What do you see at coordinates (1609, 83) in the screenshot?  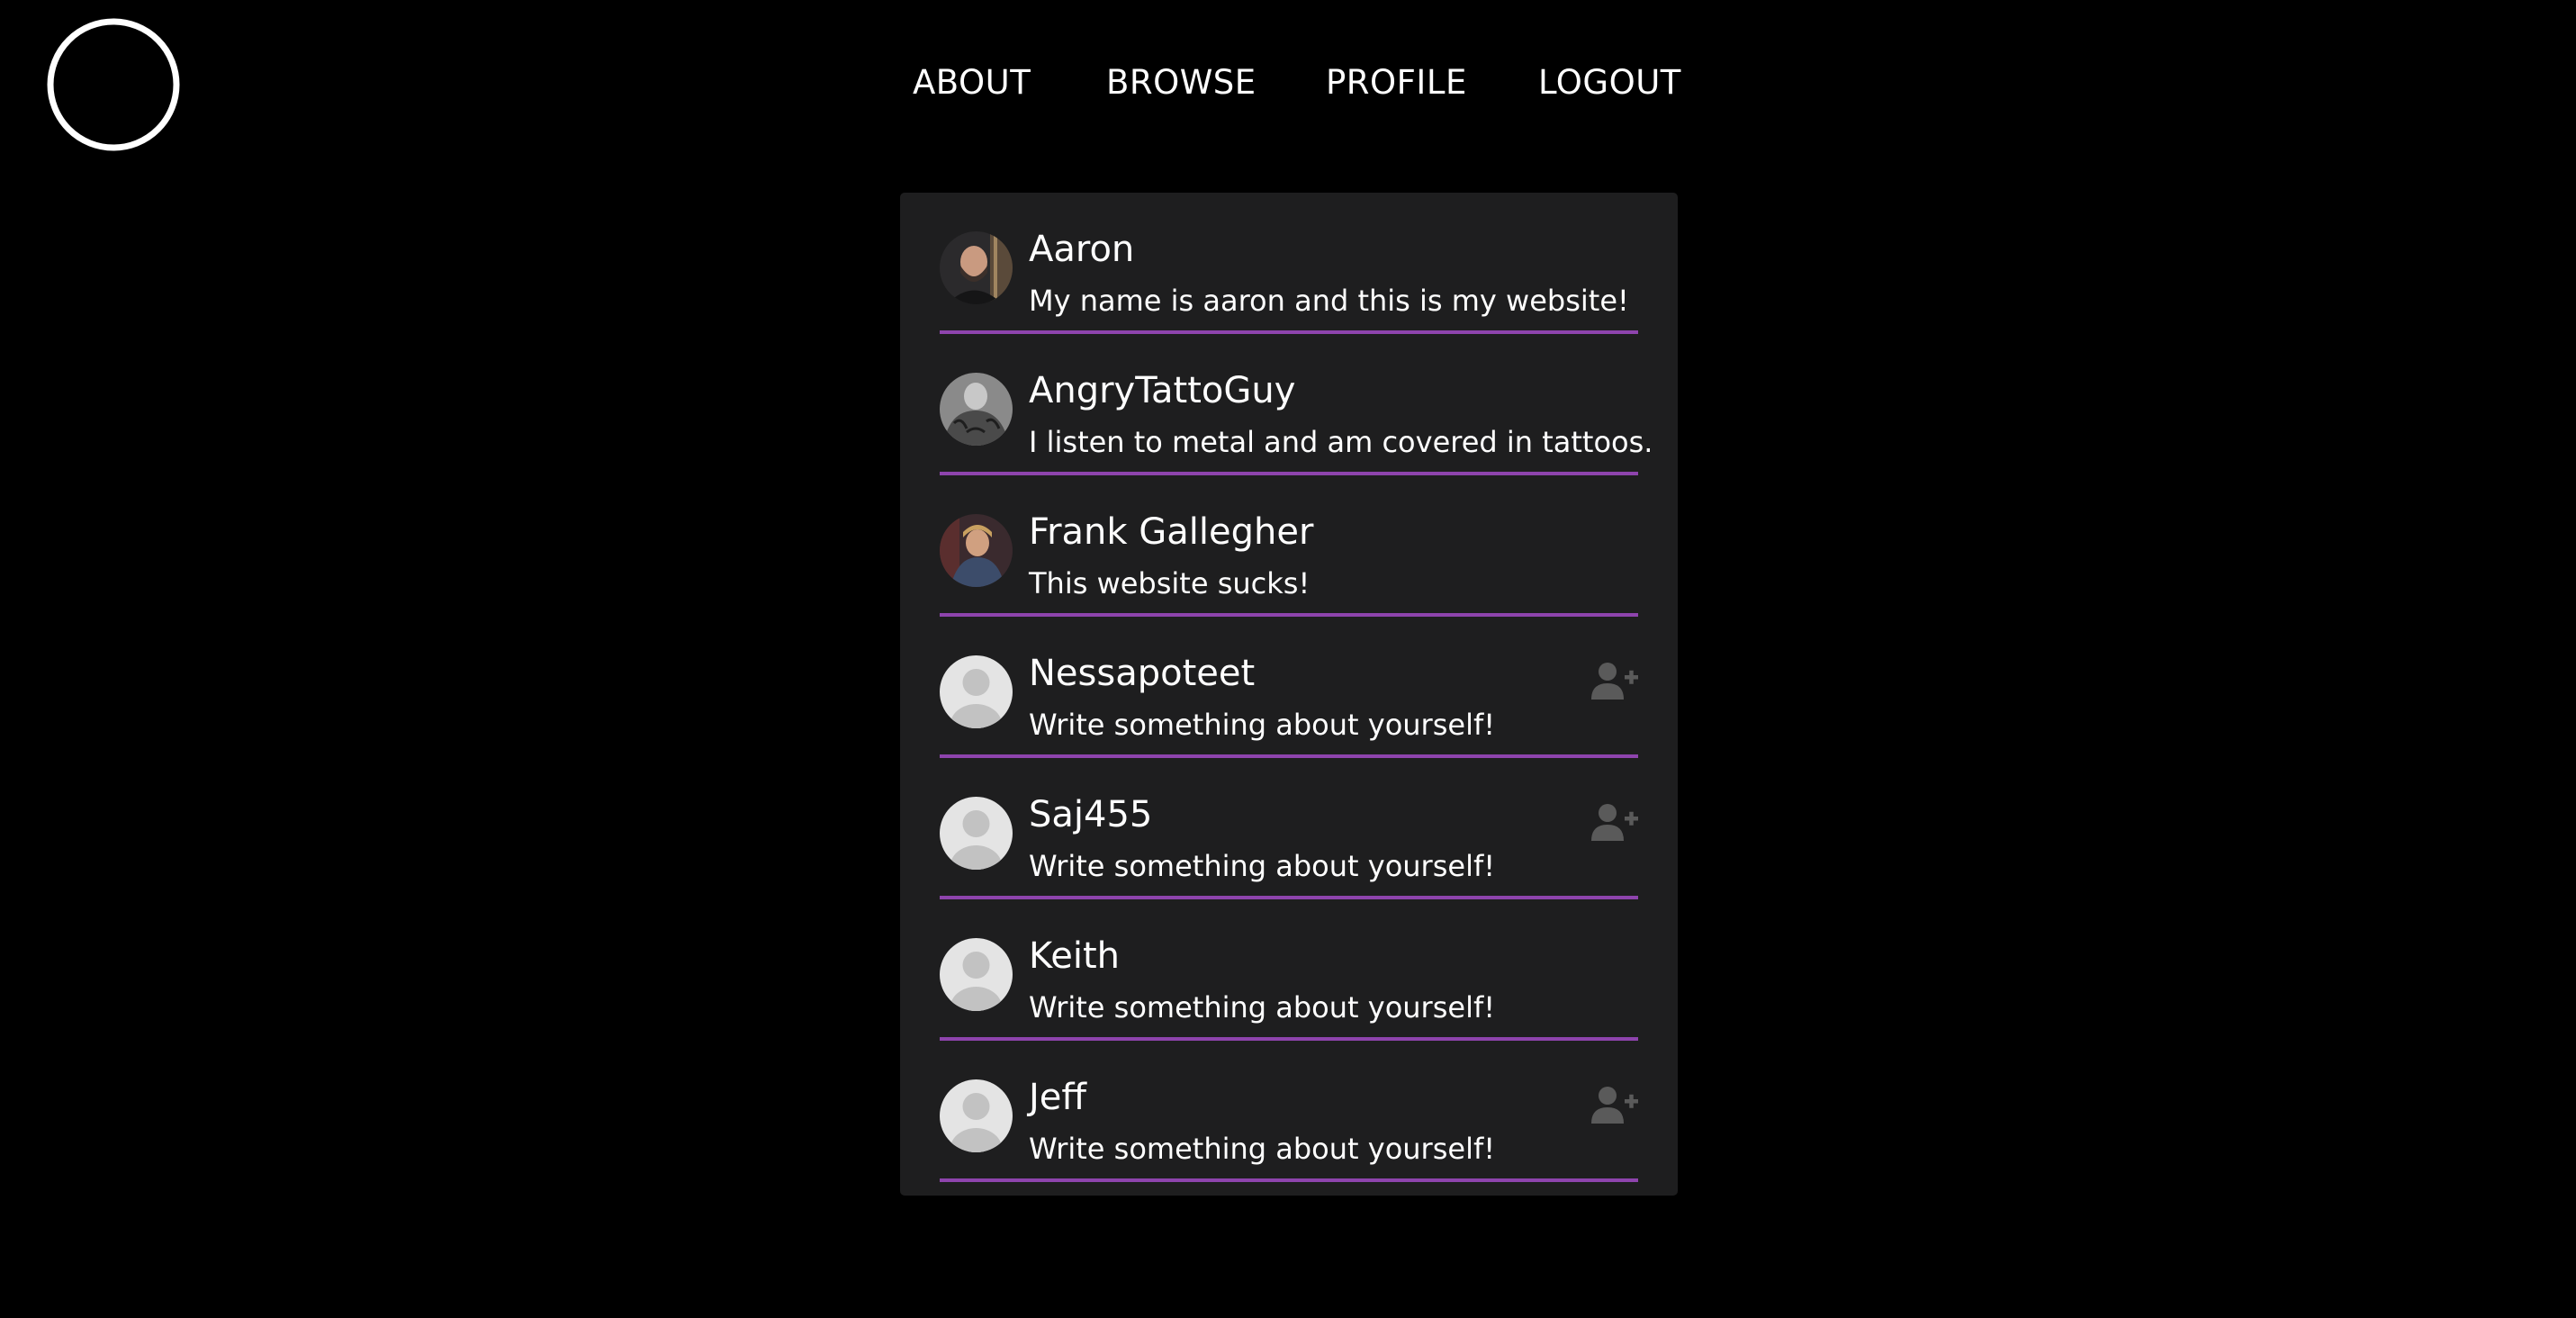 I see `nav-logout-link: LOGOUT` at bounding box center [1609, 83].